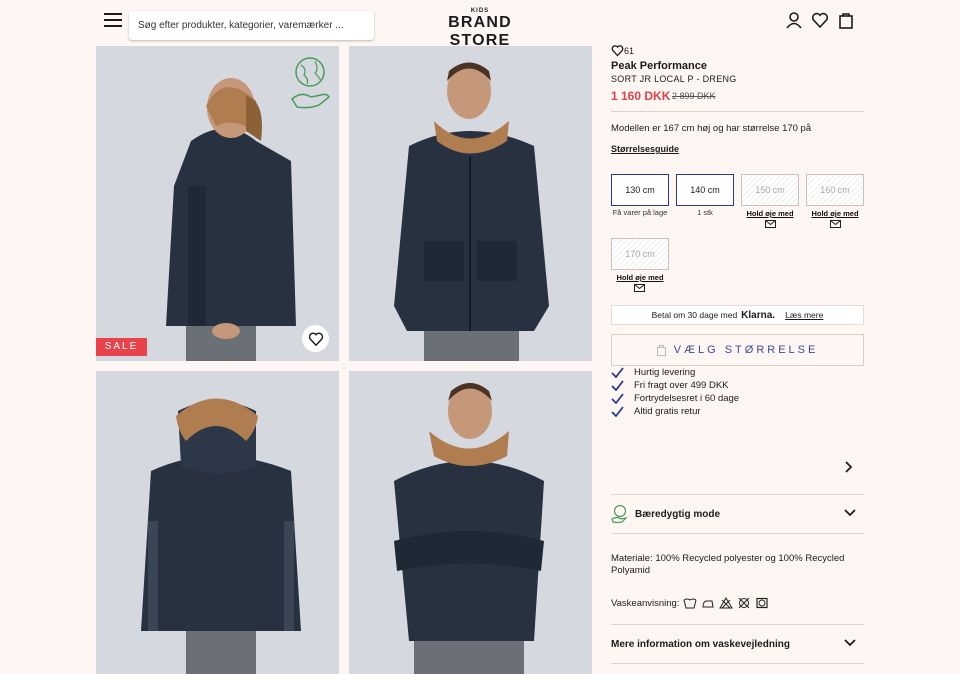 Image resolution: width=960 pixels, height=674 pixels. What do you see at coordinates (640, 212) in the screenshot?
I see `size-stock-note: Få varer på lage` at bounding box center [640, 212].